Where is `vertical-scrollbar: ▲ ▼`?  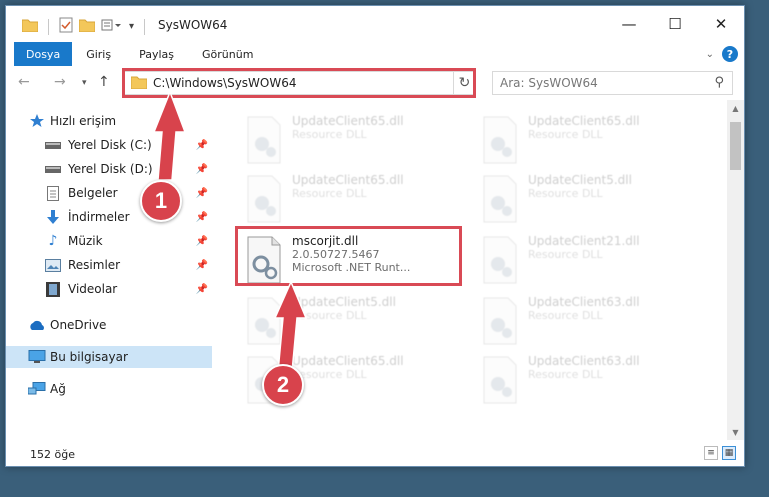 vertical-scrollbar: ▲ ▼ is located at coordinates (735, 270).